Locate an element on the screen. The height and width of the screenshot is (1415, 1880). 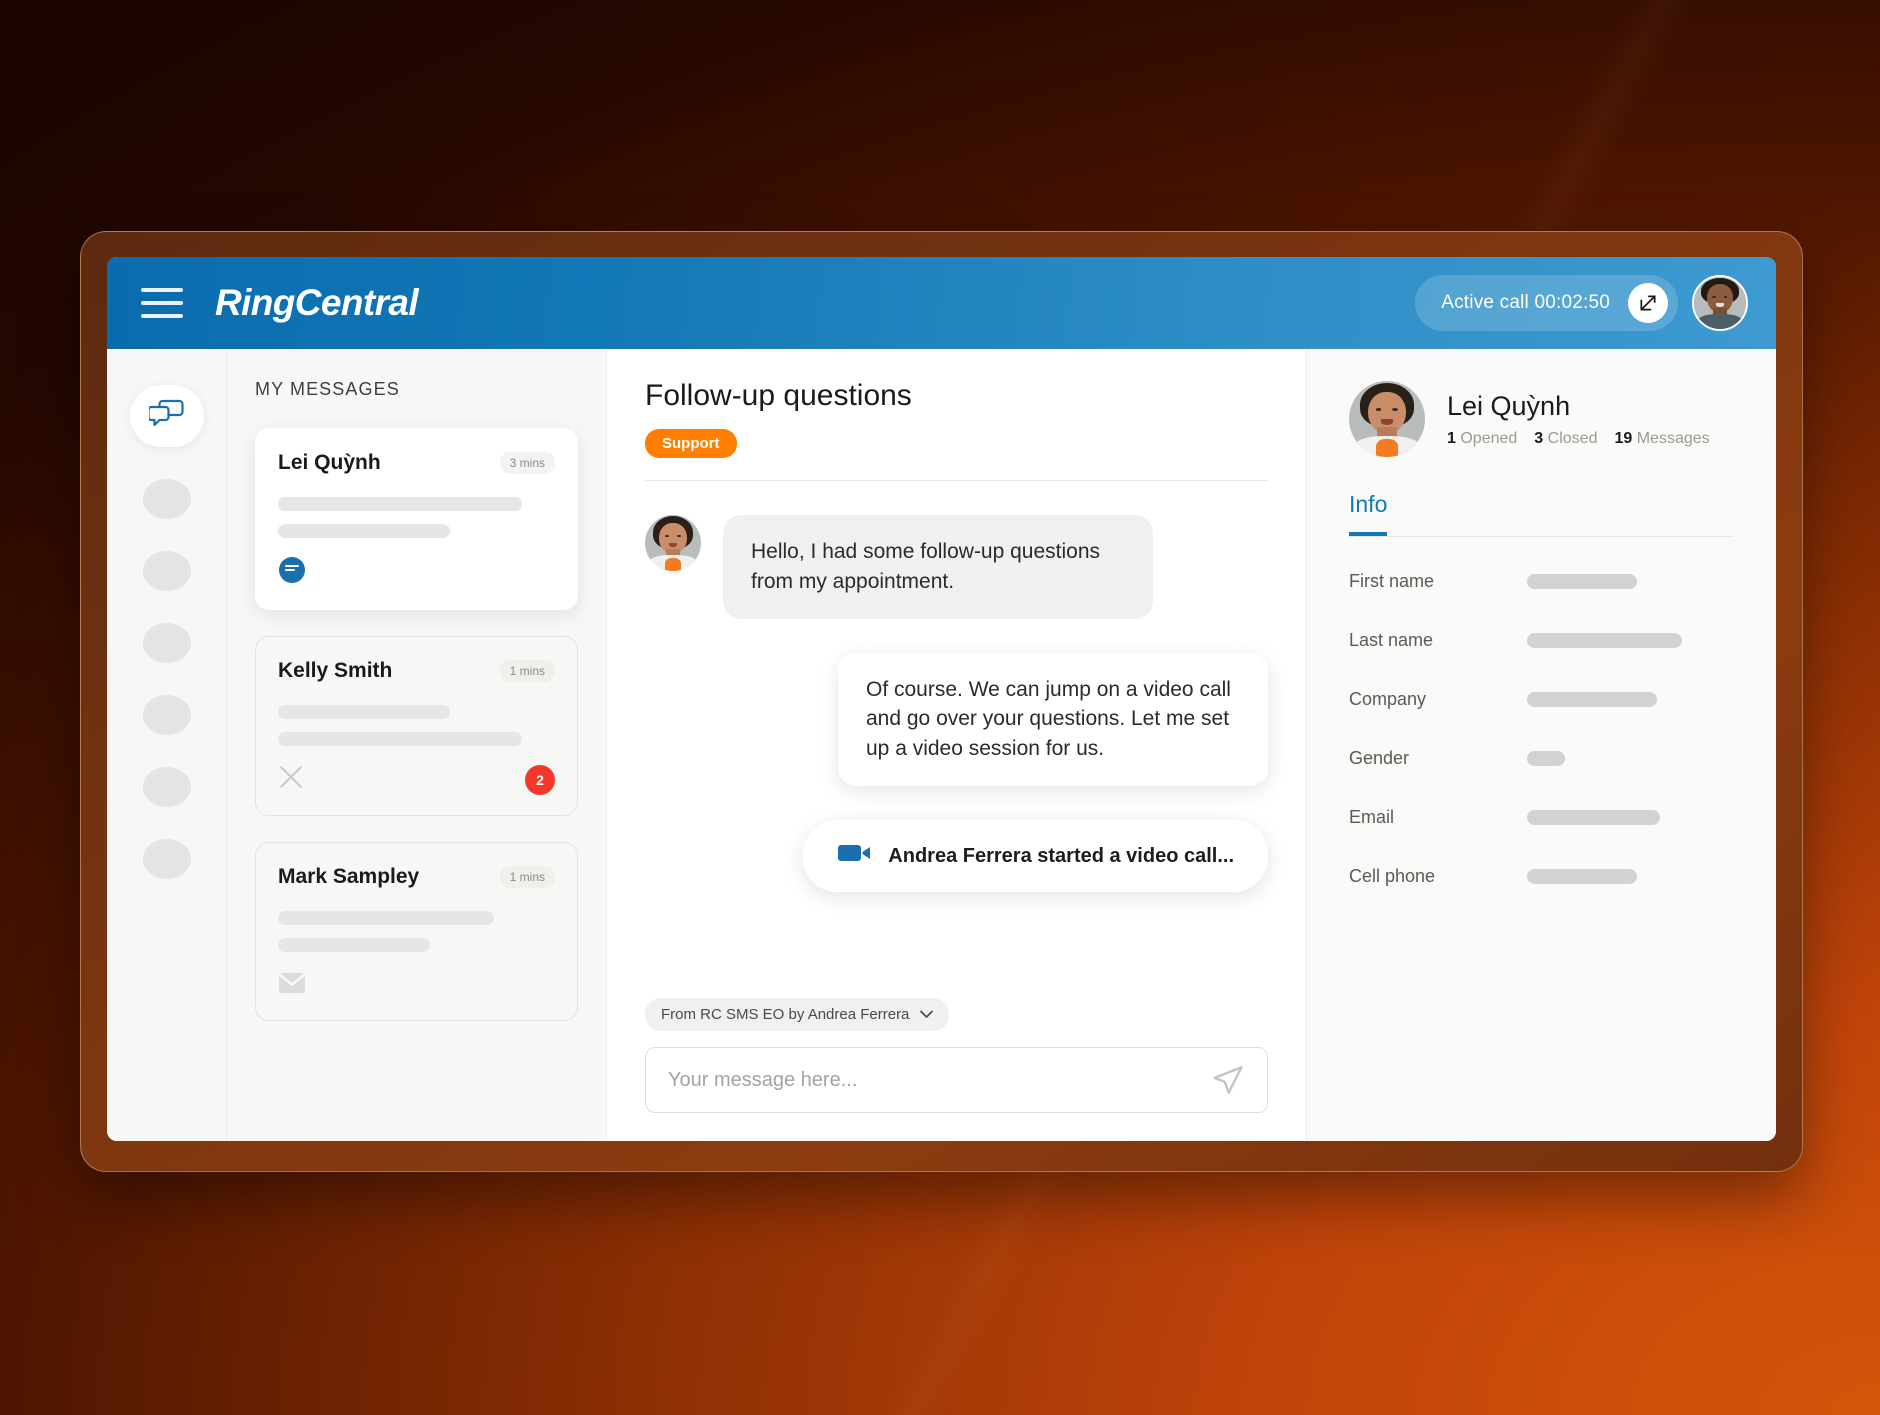
active-call-pill: Active call 00:02:50 is located at coordinates (1546, 303).